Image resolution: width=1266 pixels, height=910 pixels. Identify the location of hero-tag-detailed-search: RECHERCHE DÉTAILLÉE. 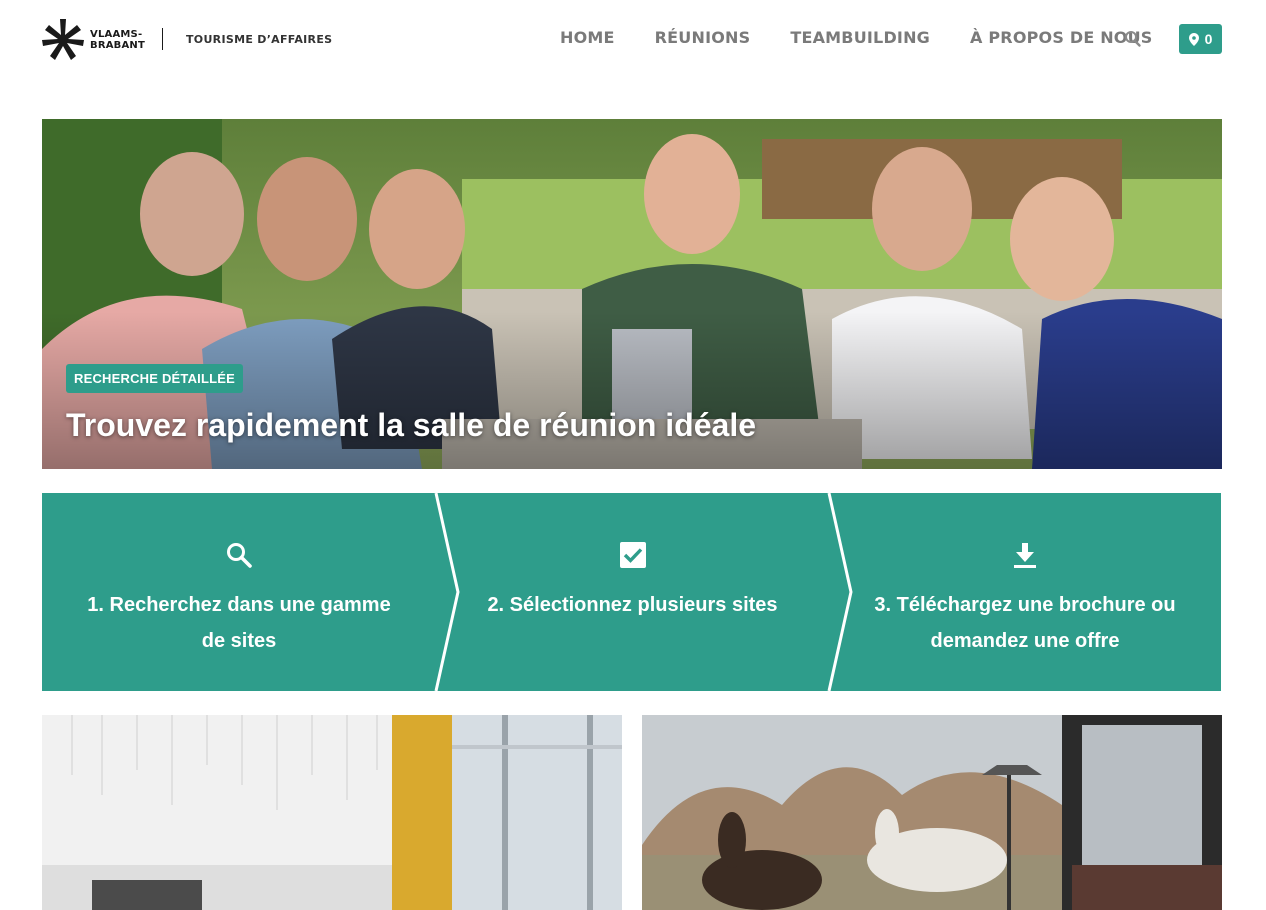
(155, 378).